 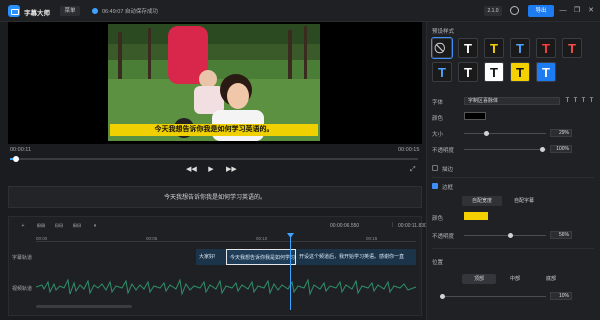 What do you see at coordinates (413, 170) in the screenshot?
I see `fullscreen-icon: ⤢` at bounding box center [413, 170].